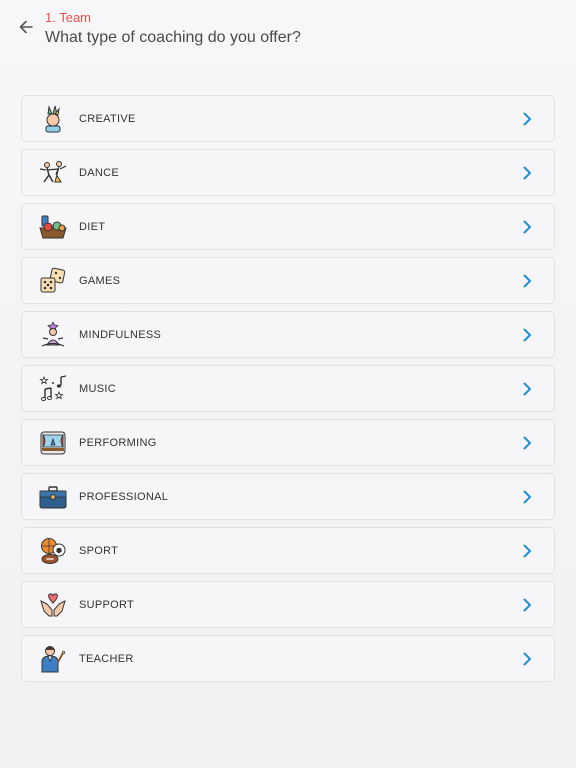 This screenshot has height=768, width=576. What do you see at coordinates (288, 118) in the screenshot?
I see `category-row-creative: CREATIVE` at bounding box center [288, 118].